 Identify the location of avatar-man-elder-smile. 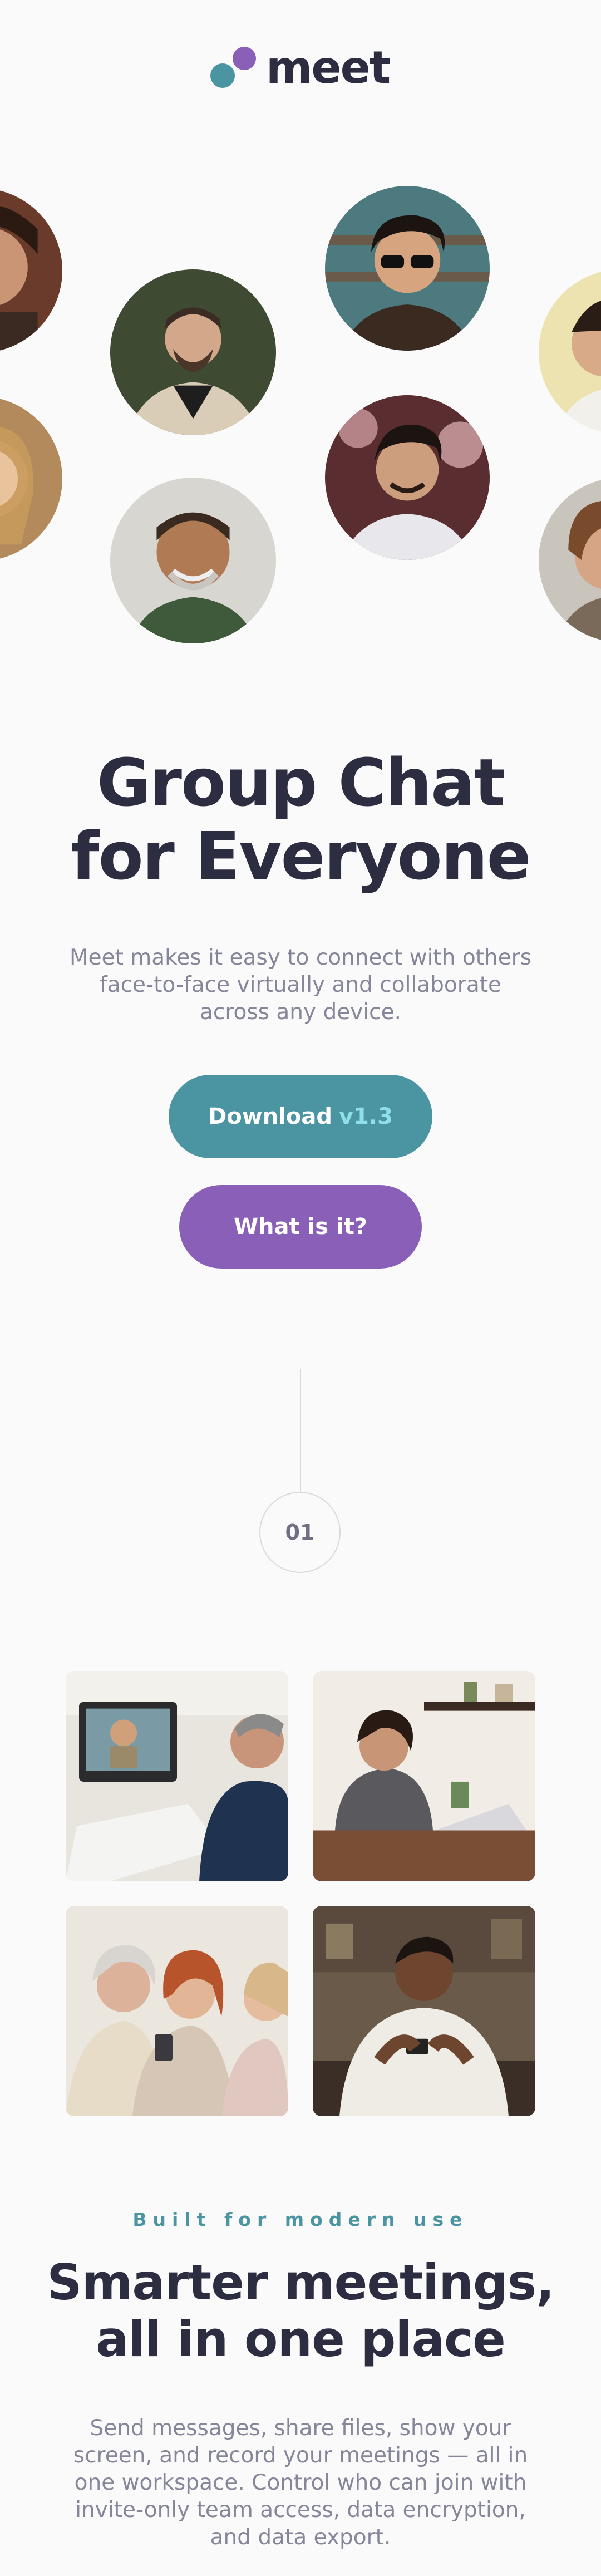
(193, 560).